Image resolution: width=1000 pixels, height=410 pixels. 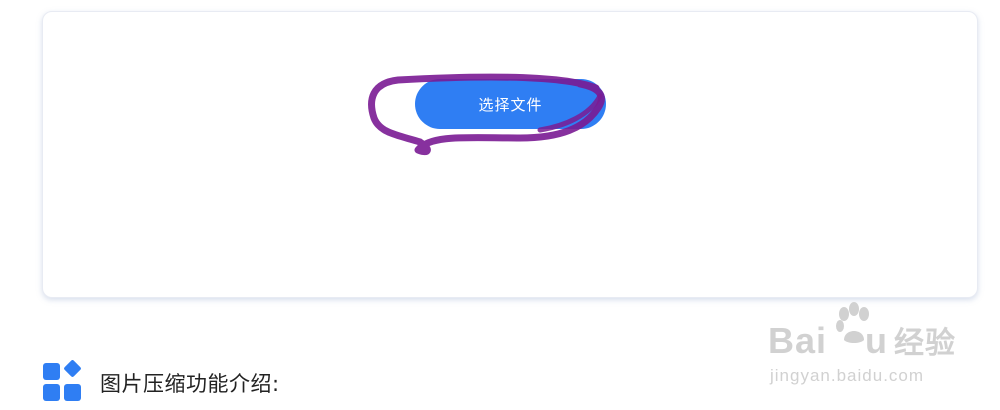 I want to click on apps-grid-icon, so click(x=63, y=381).